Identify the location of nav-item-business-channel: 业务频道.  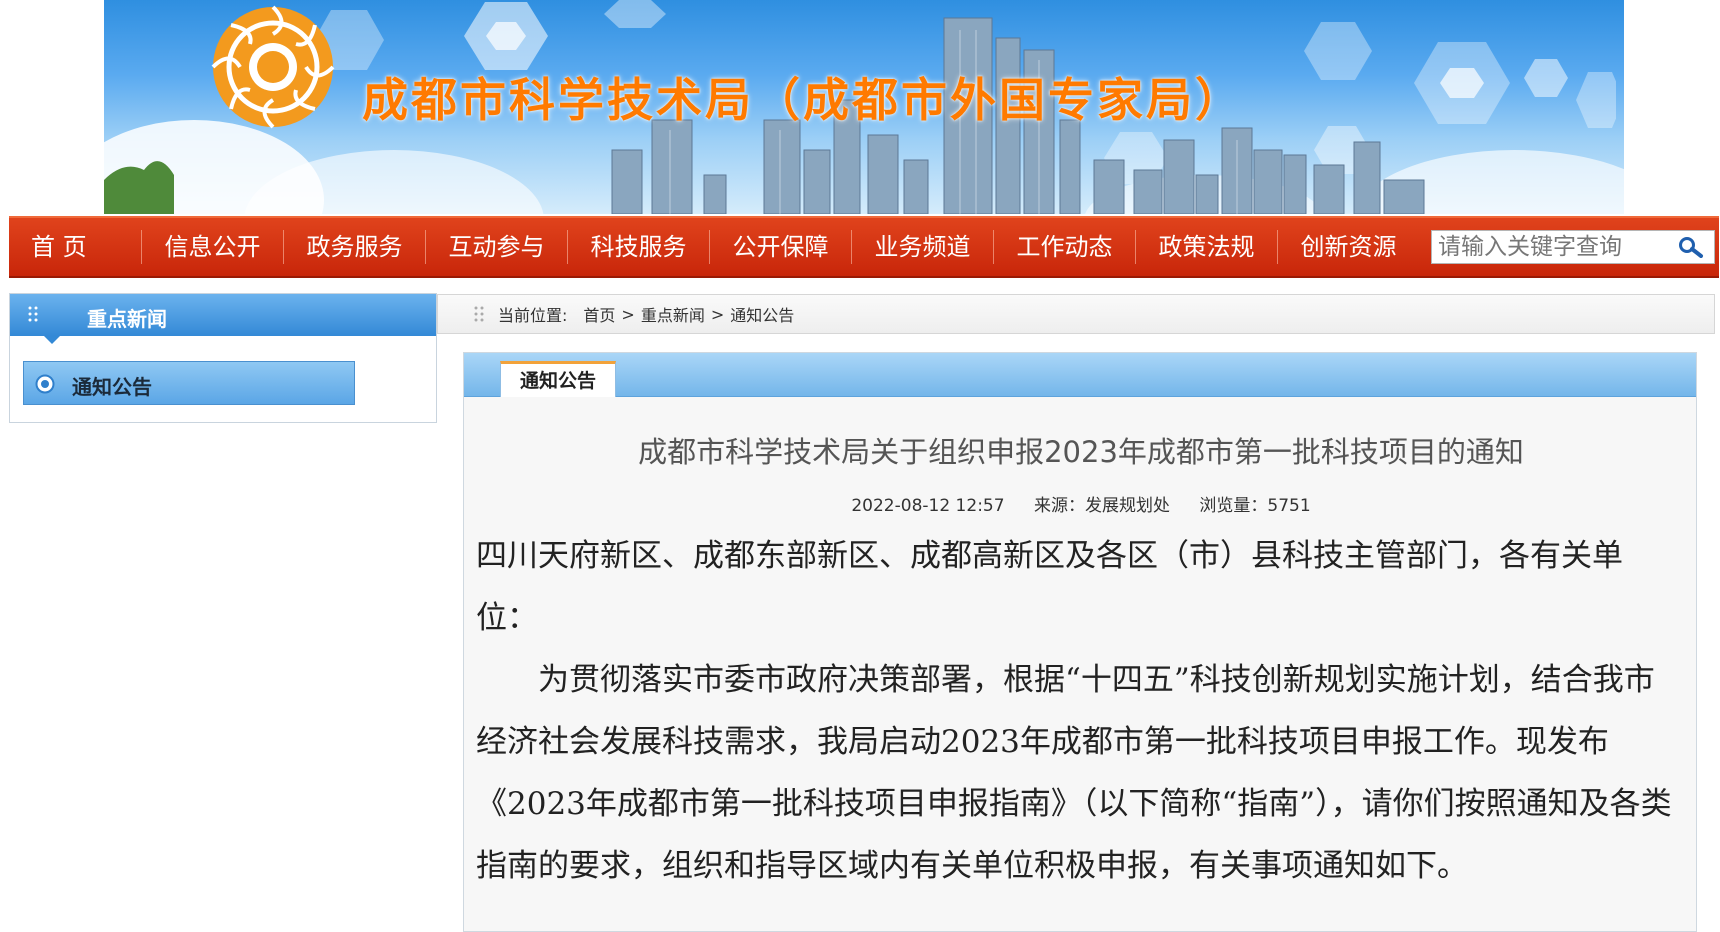
(923, 247).